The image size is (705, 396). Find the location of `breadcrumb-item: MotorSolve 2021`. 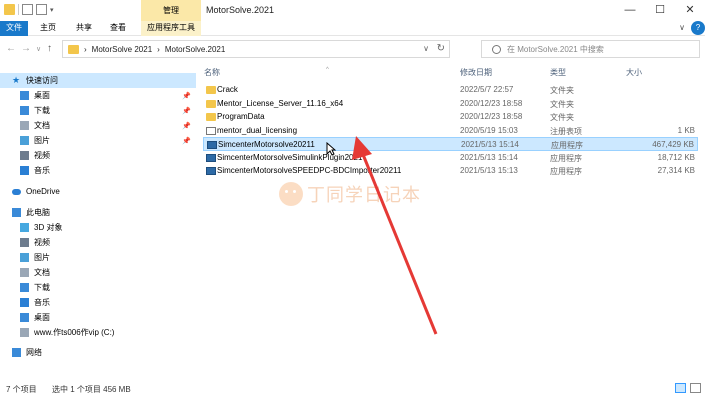

breadcrumb-item: MotorSolve 2021 is located at coordinates (122, 49).